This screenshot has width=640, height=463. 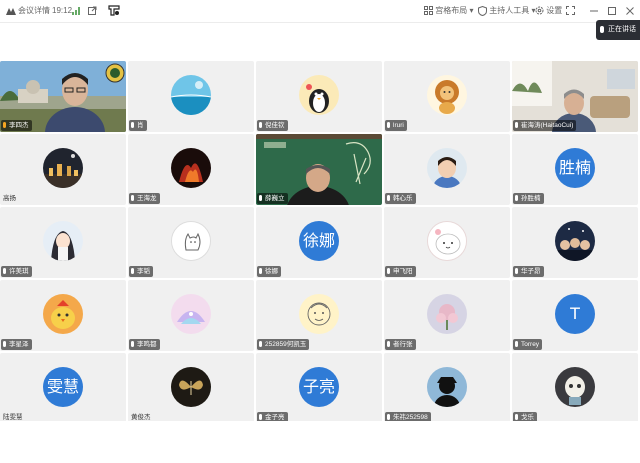 I want to click on avatar: 雯慧, so click(x=63, y=387).